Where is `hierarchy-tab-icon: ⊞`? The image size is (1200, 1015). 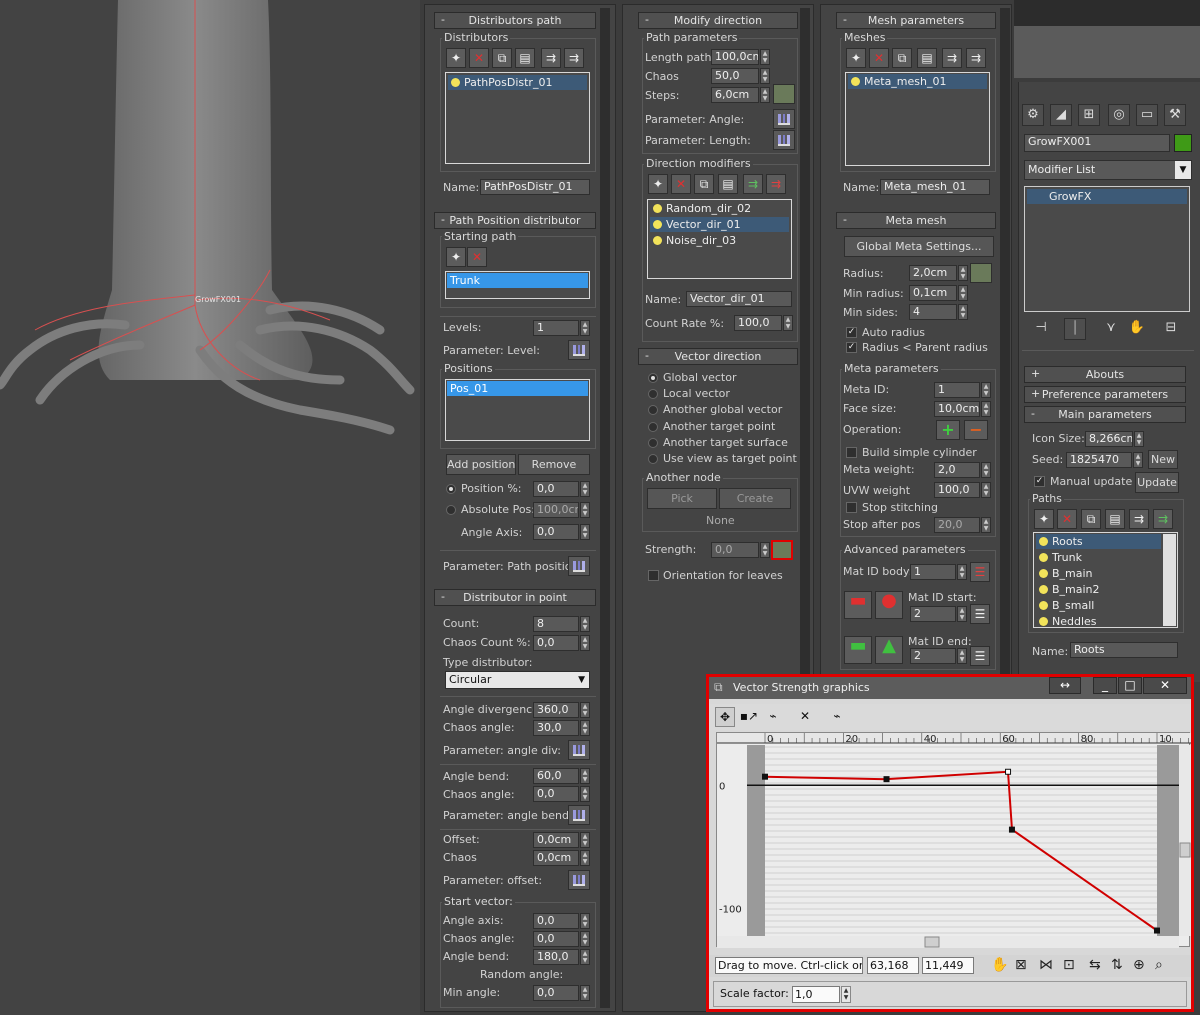
hierarchy-tab-icon: ⊞ is located at coordinates (1089, 115).